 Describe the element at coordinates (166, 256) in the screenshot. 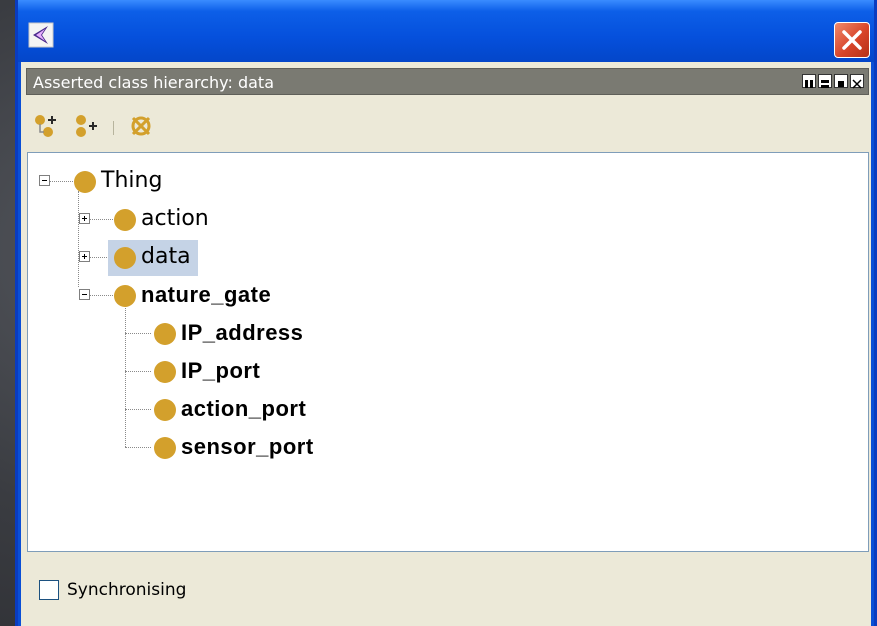

I see `tree-node-label: data` at that location.